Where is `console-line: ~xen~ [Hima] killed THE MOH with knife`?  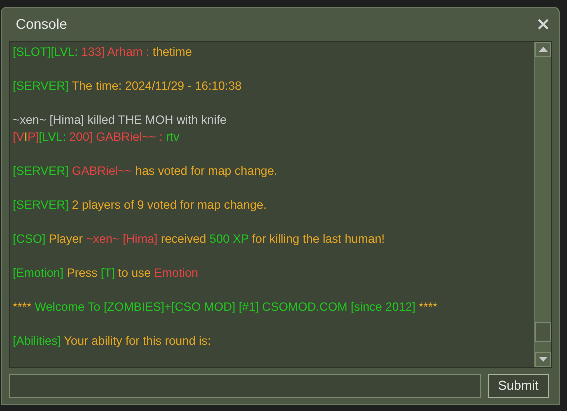
console-line: ~xen~ [Hima] killed THE MOH with knife is located at coordinates (120, 120).